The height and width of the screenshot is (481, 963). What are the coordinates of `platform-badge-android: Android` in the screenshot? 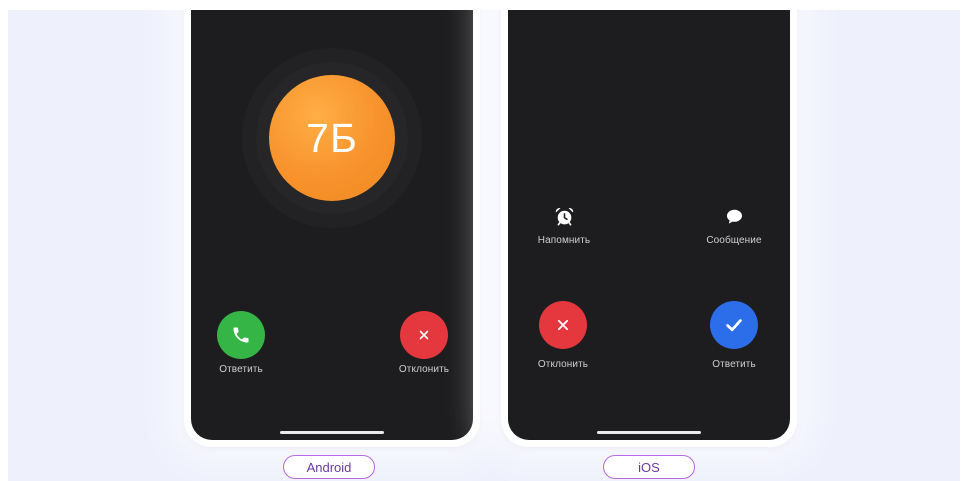 It's located at (329, 467).